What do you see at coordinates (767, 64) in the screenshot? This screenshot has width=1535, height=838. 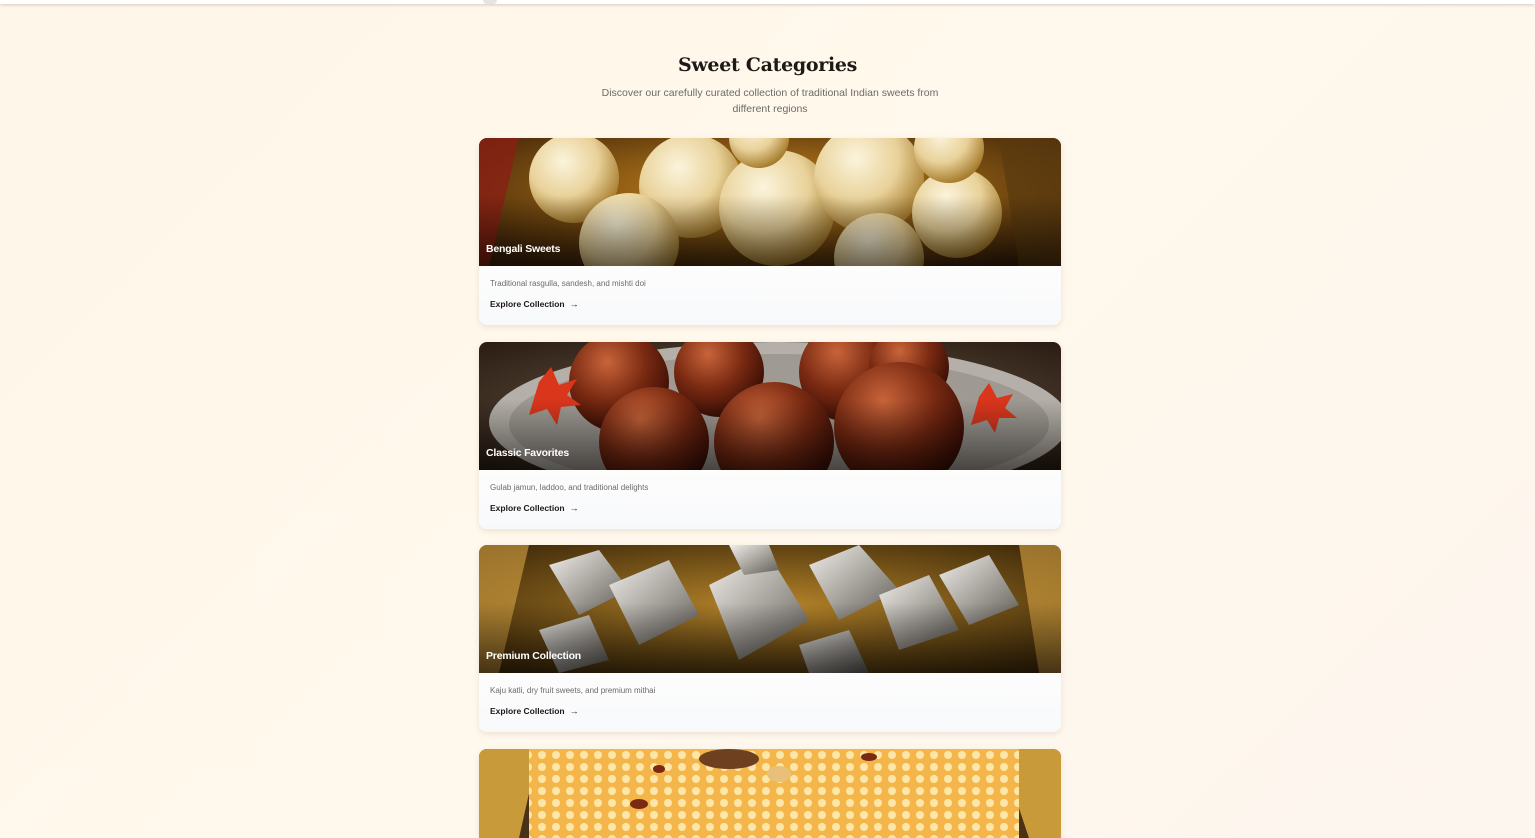 I see `section-title: Sweet Categories` at bounding box center [767, 64].